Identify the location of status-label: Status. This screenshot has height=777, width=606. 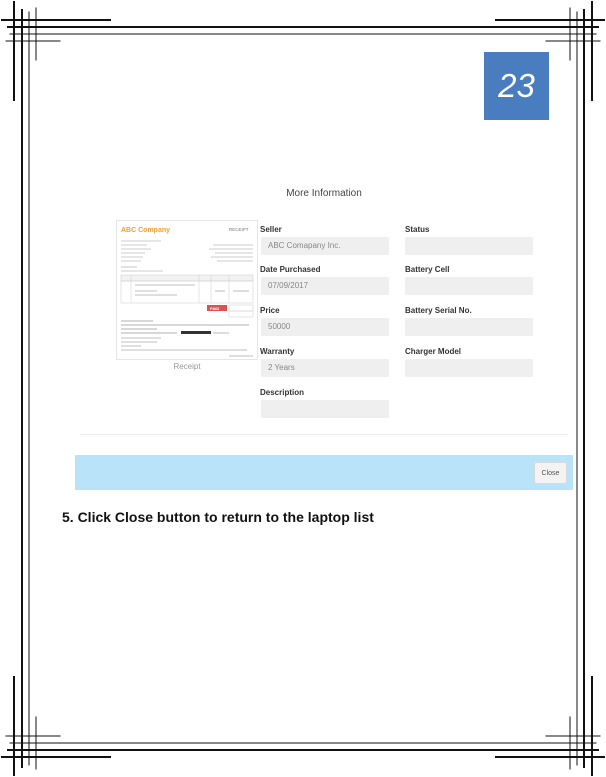
(417, 229).